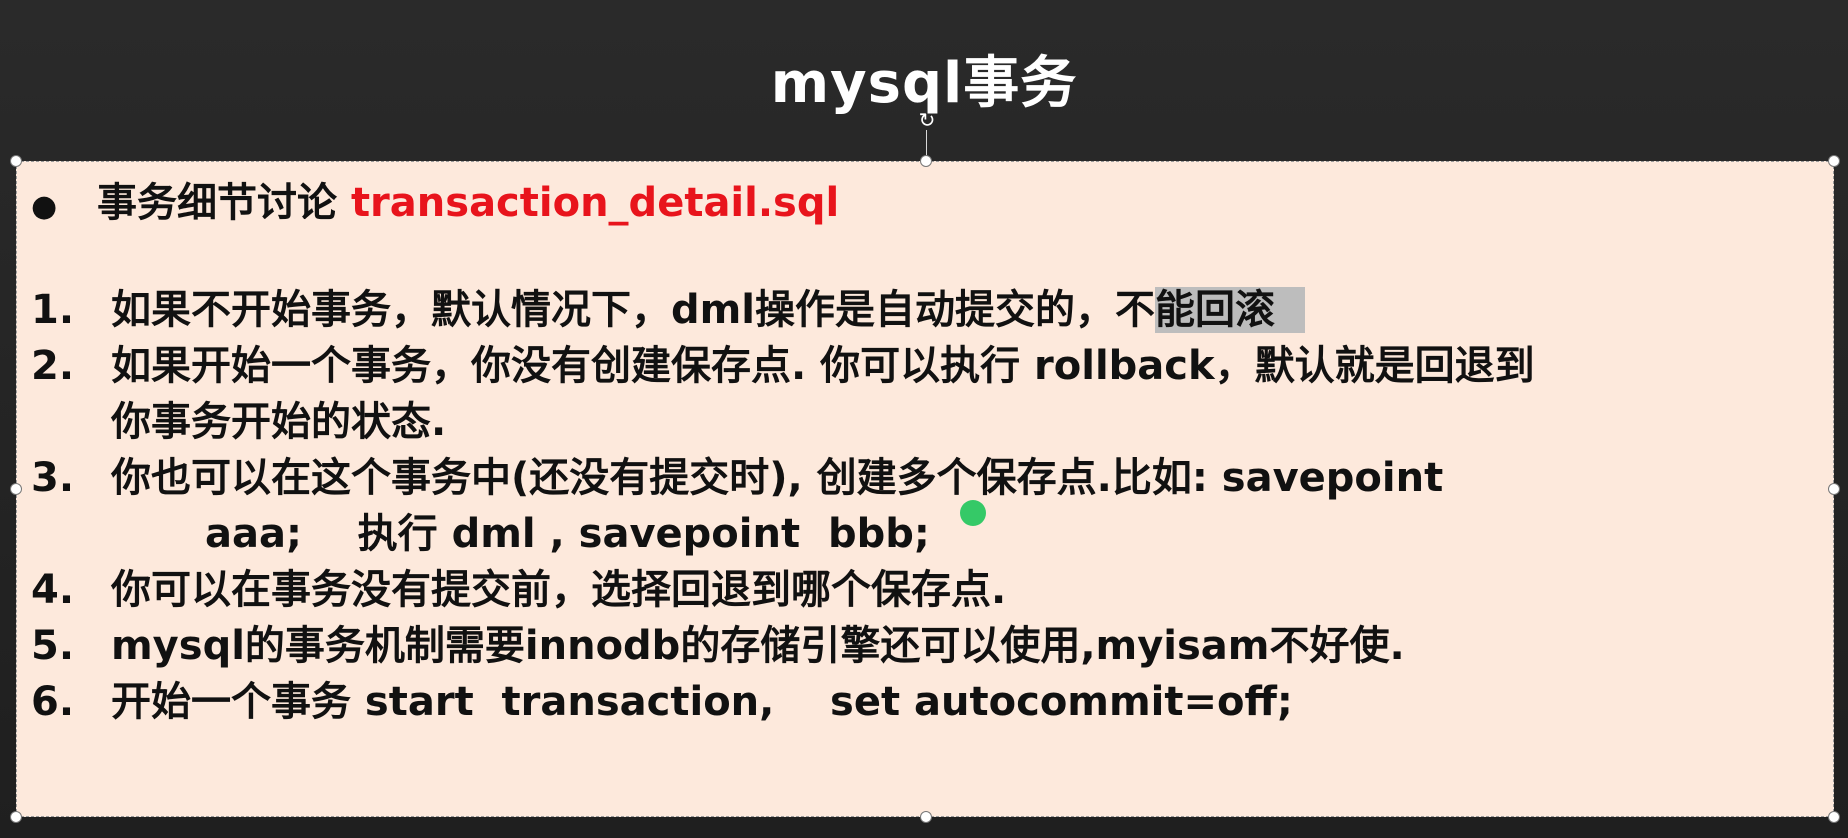  Describe the element at coordinates (926, 817) in the screenshot. I see `resize-handle-bottom` at that location.